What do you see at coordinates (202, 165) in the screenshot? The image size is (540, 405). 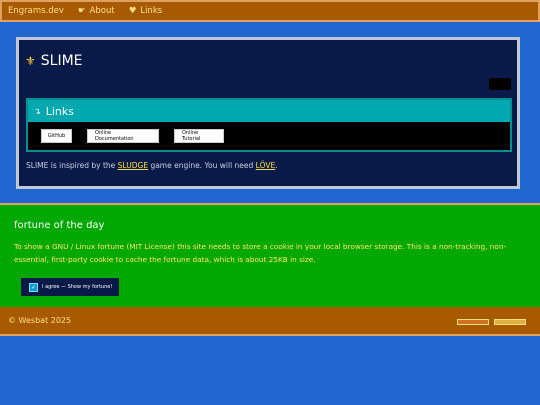 I see `inspired-middle: game engine. You will need` at bounding box center [202, 165].